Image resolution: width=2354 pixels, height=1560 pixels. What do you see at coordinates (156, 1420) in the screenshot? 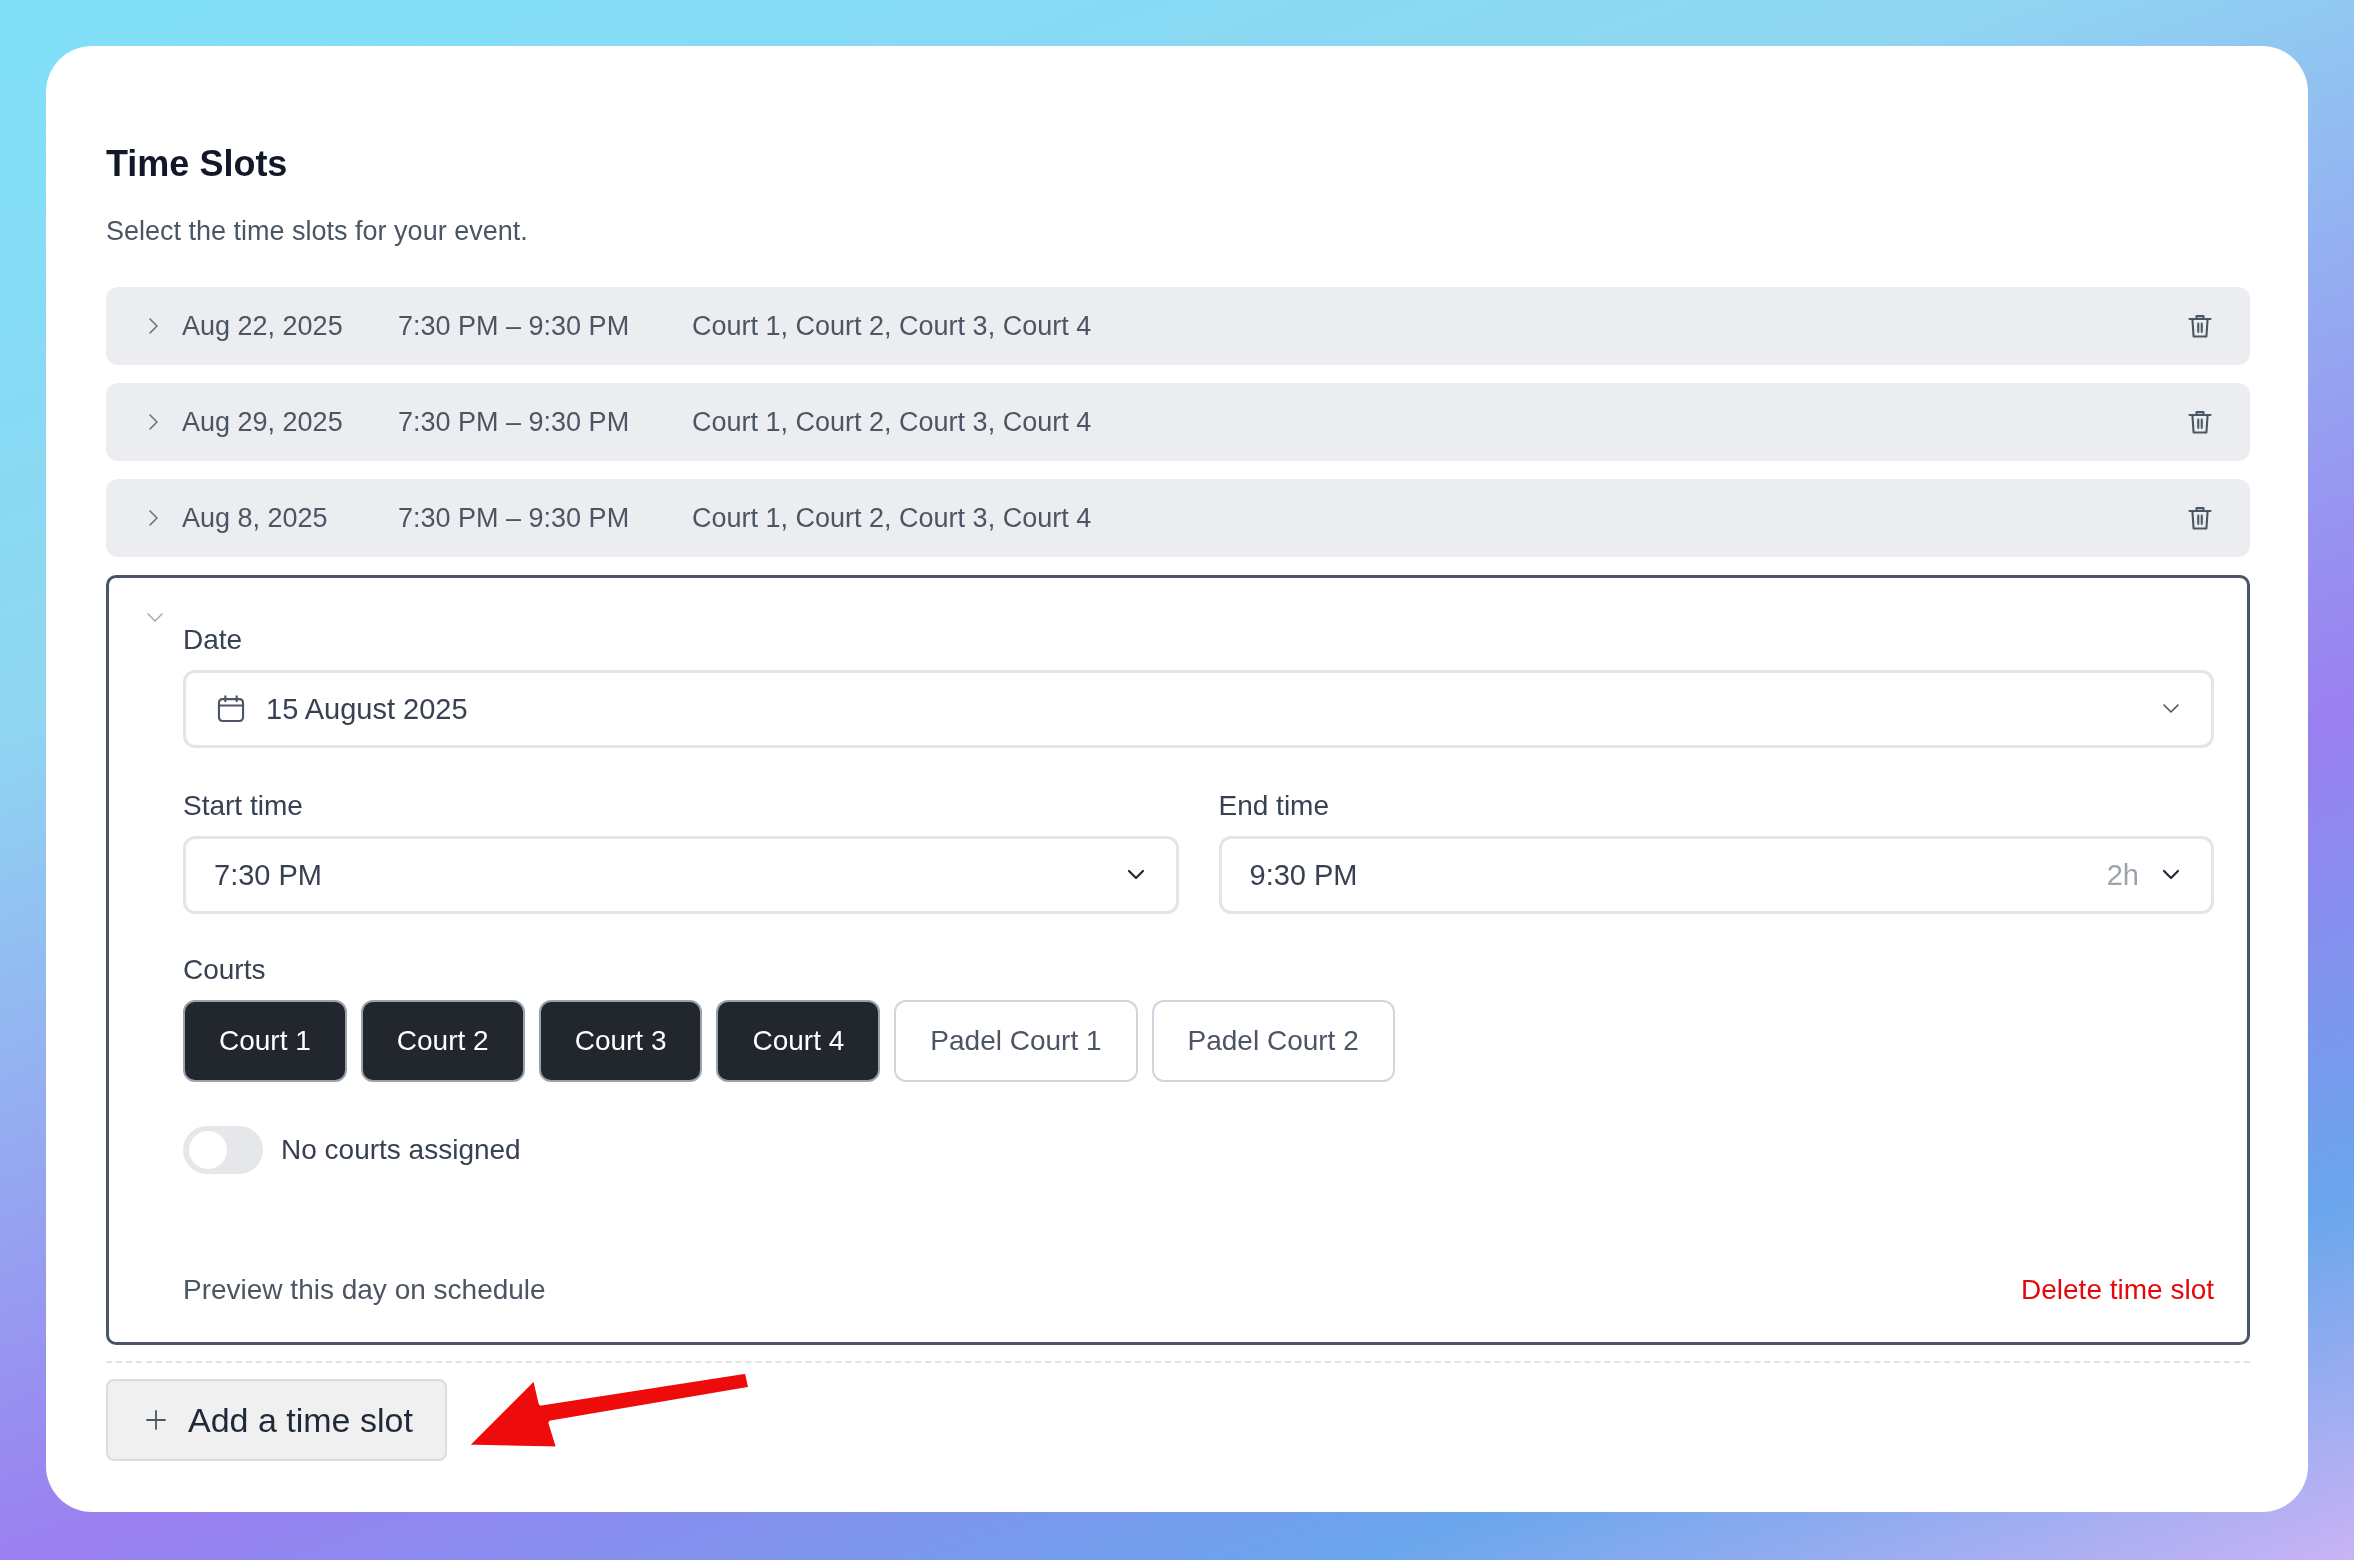
I see `plus-icon` at bounding box center [156, 1420].